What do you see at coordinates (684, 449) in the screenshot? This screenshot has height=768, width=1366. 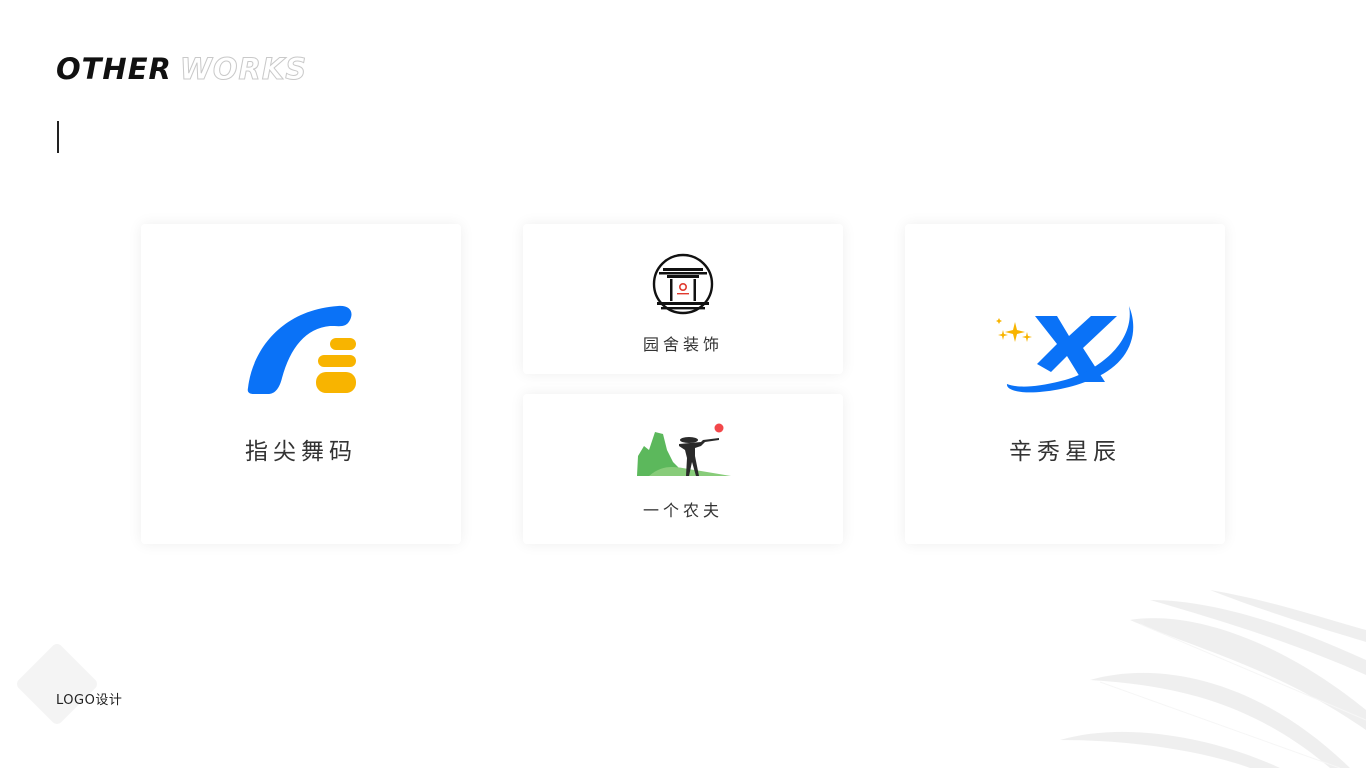 I see `farmer-logo` at bounding box center [684, 449].